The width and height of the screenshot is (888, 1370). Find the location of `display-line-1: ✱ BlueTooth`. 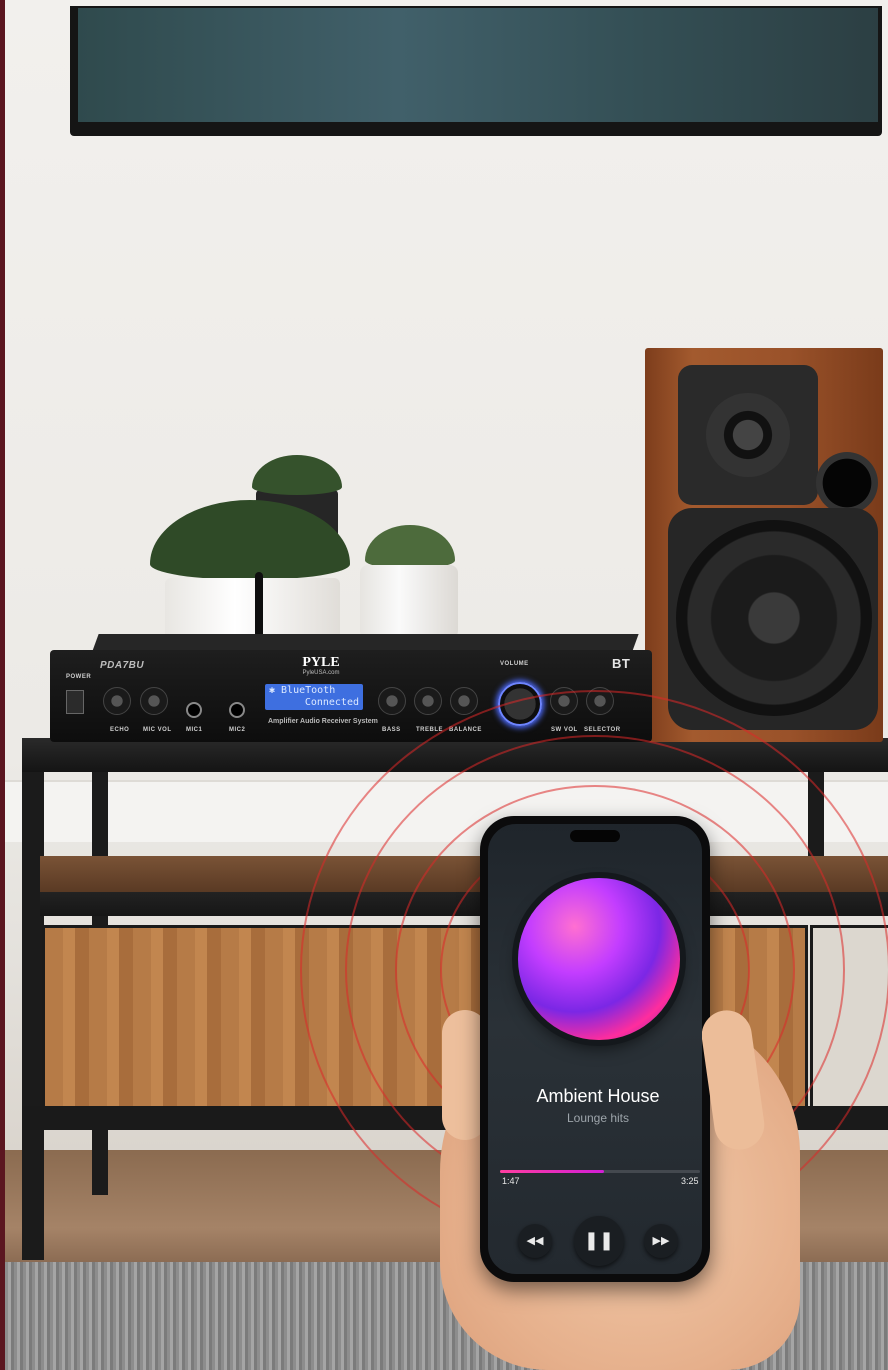

display-line-1: ✱ BlueTooth is located at coordinates (302, 690).